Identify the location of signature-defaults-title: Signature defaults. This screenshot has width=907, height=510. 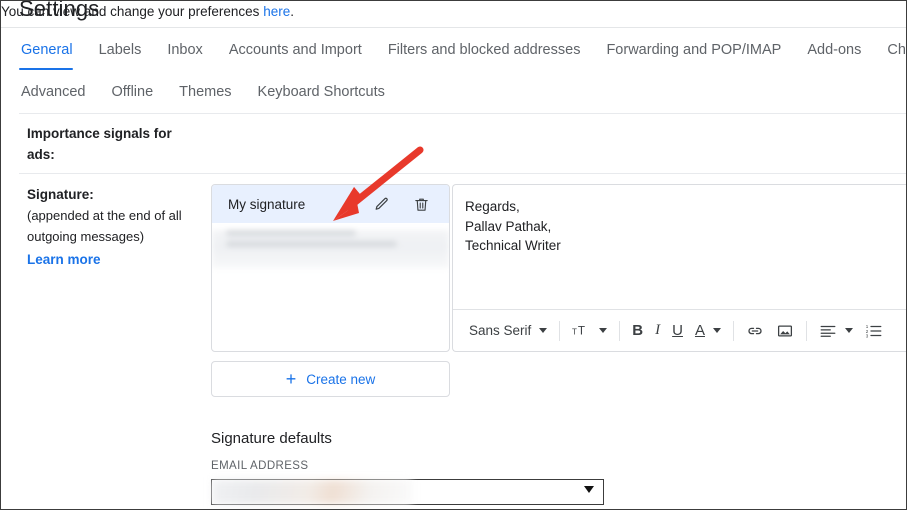
(271, 438).